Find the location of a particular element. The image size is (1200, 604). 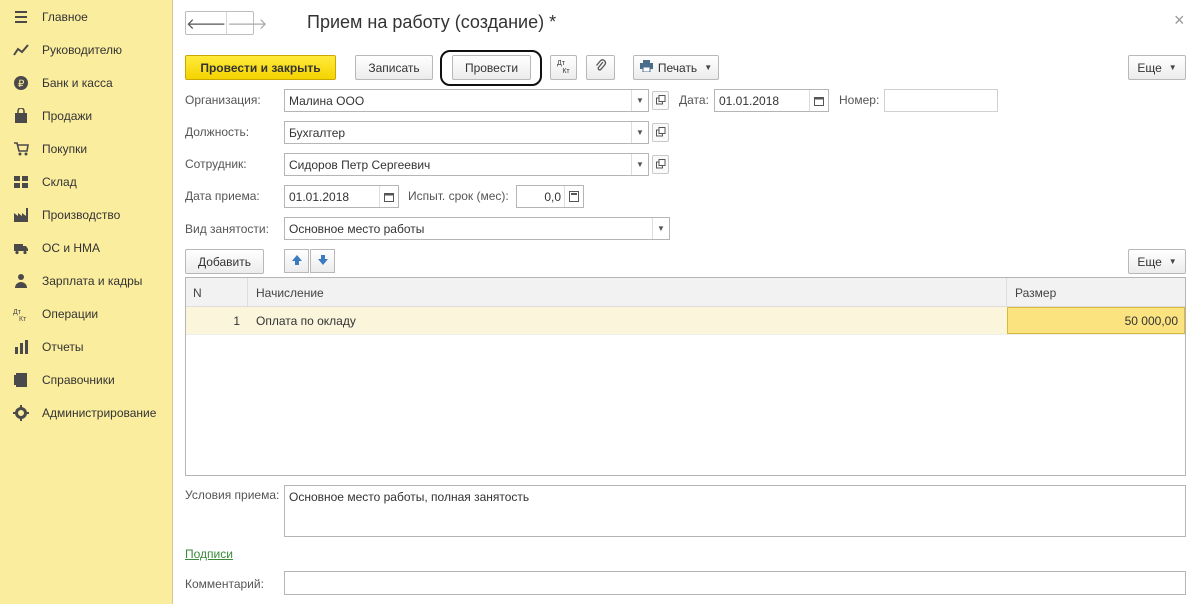

highlight-annotation is located at coordinates (491, 68).